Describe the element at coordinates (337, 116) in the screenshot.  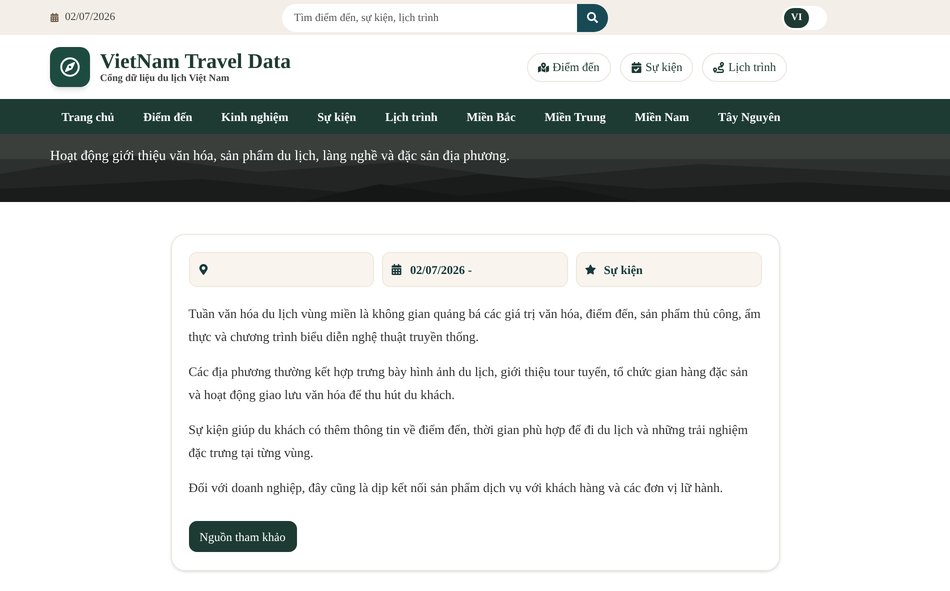
I see `nav-tab: Sự kiện` at that location.